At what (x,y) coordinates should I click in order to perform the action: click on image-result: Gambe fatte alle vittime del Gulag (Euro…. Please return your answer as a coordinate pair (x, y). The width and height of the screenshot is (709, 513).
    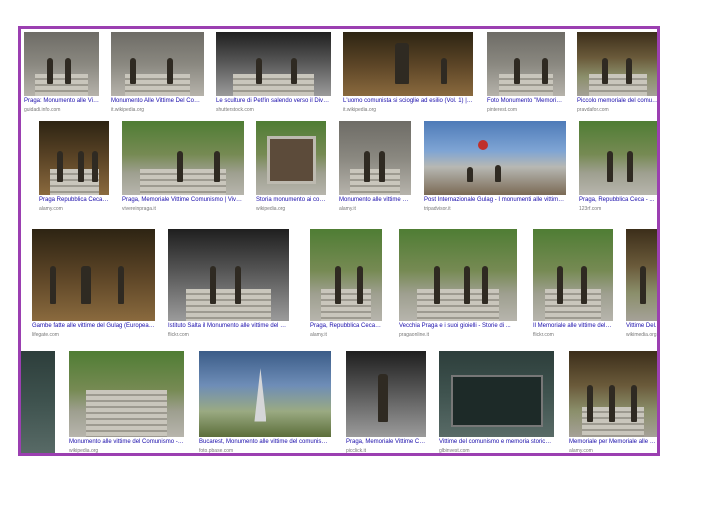
    Looking at the image, I should click on (93, 284).